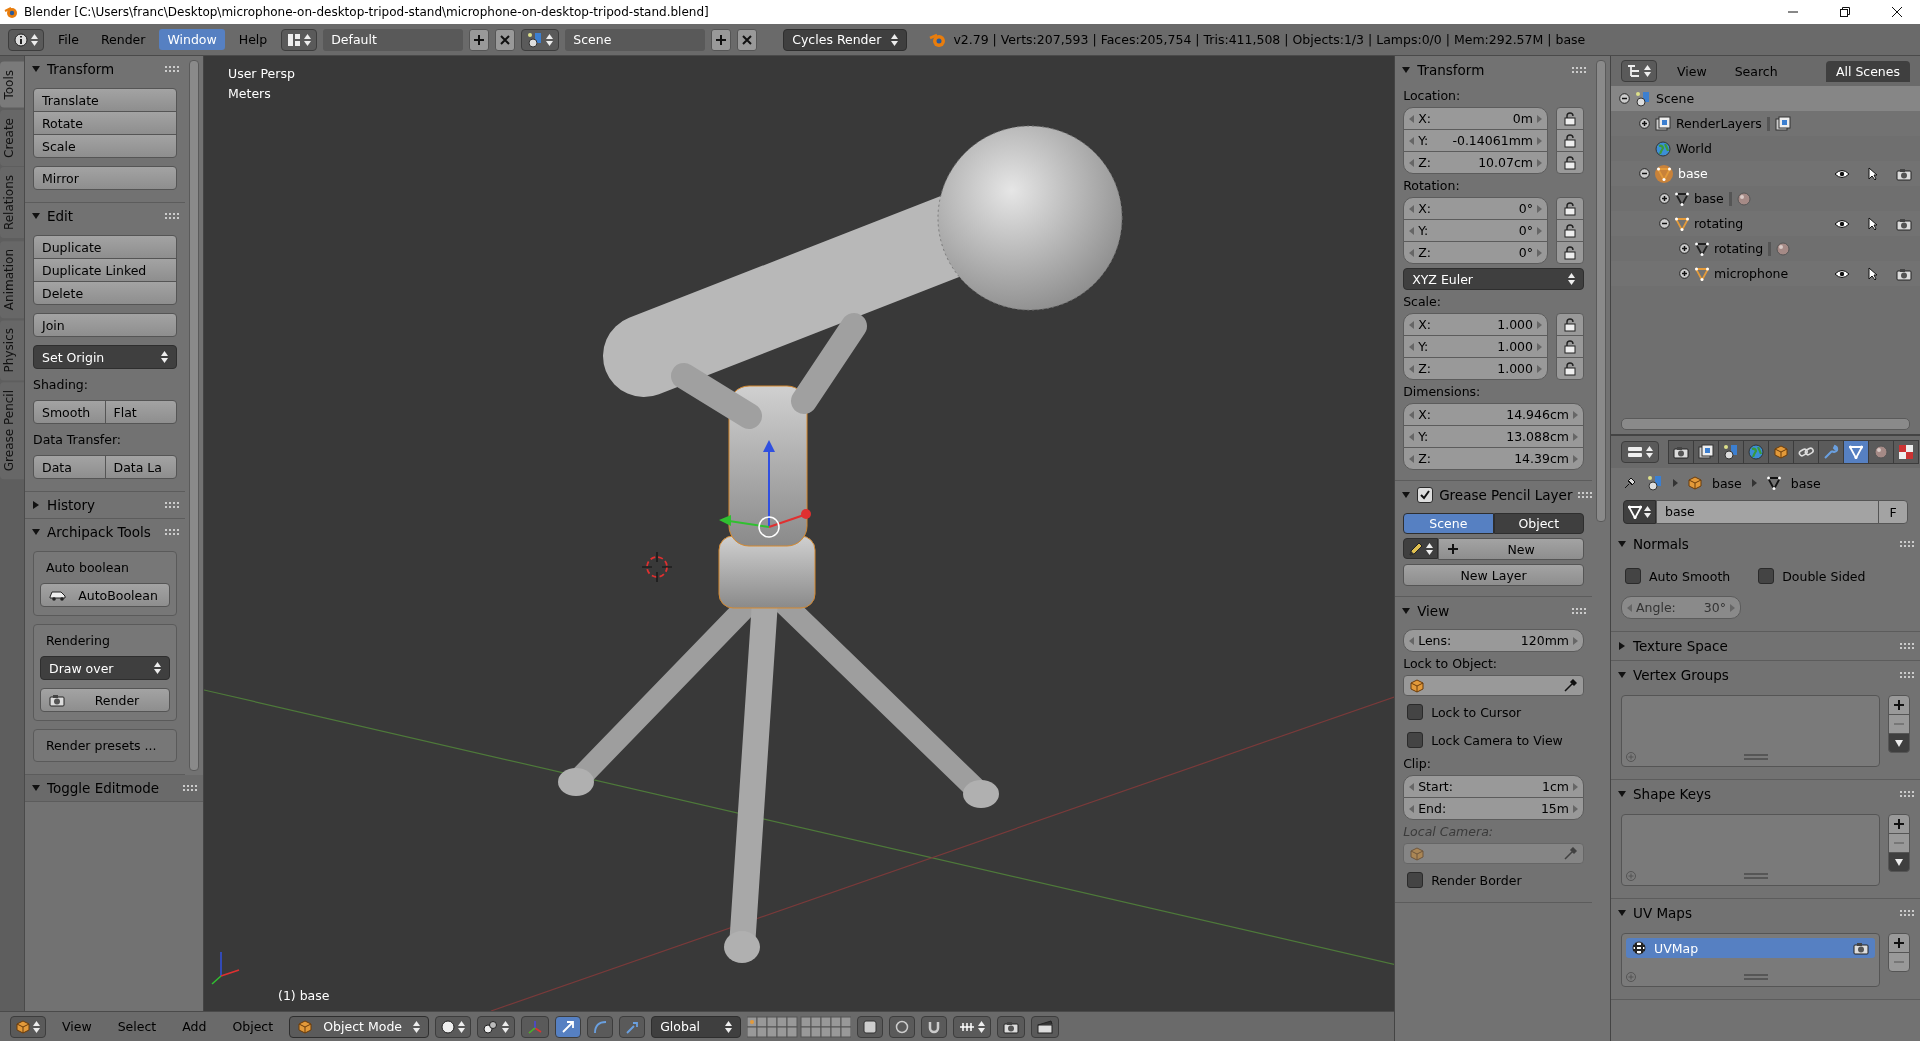  What do you see at coordinates (1493, 495) in the screenshot?
I see `panel-header: Grease Pencil Layer` at bounding box center [1493, 495].